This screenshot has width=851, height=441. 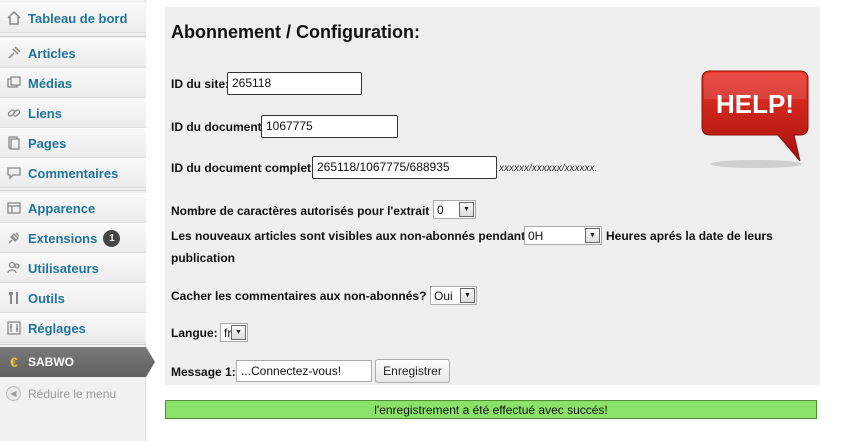 What do you see at coordinates (243, 168) in the screenshot?
I see `full-doc-id-label: ID du document complet:` at bounding box center [243, 168].